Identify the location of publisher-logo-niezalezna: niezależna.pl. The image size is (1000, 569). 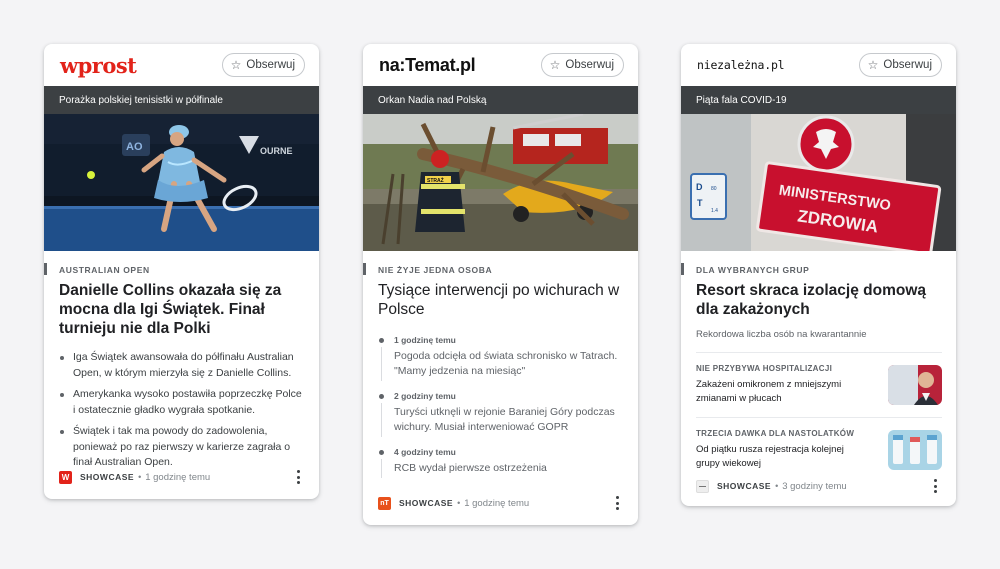
(741, 65).